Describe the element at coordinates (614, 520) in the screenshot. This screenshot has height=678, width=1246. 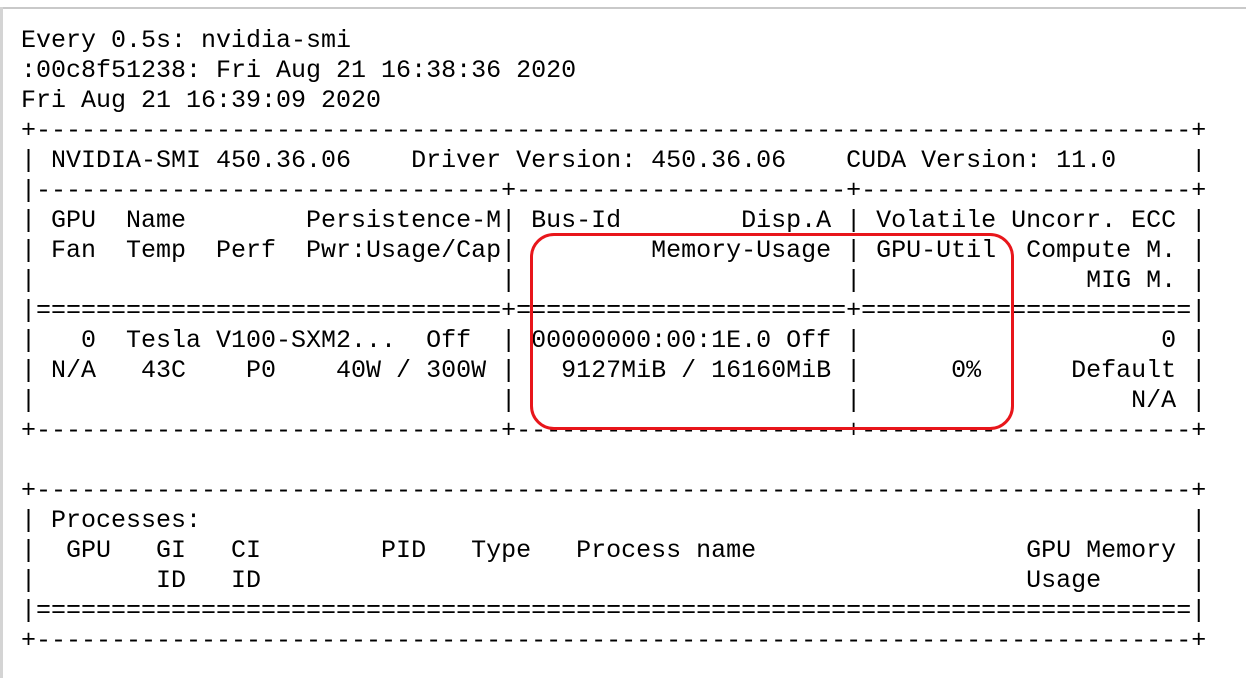
I see `process-table-title-row: | Processes: |` at that location.